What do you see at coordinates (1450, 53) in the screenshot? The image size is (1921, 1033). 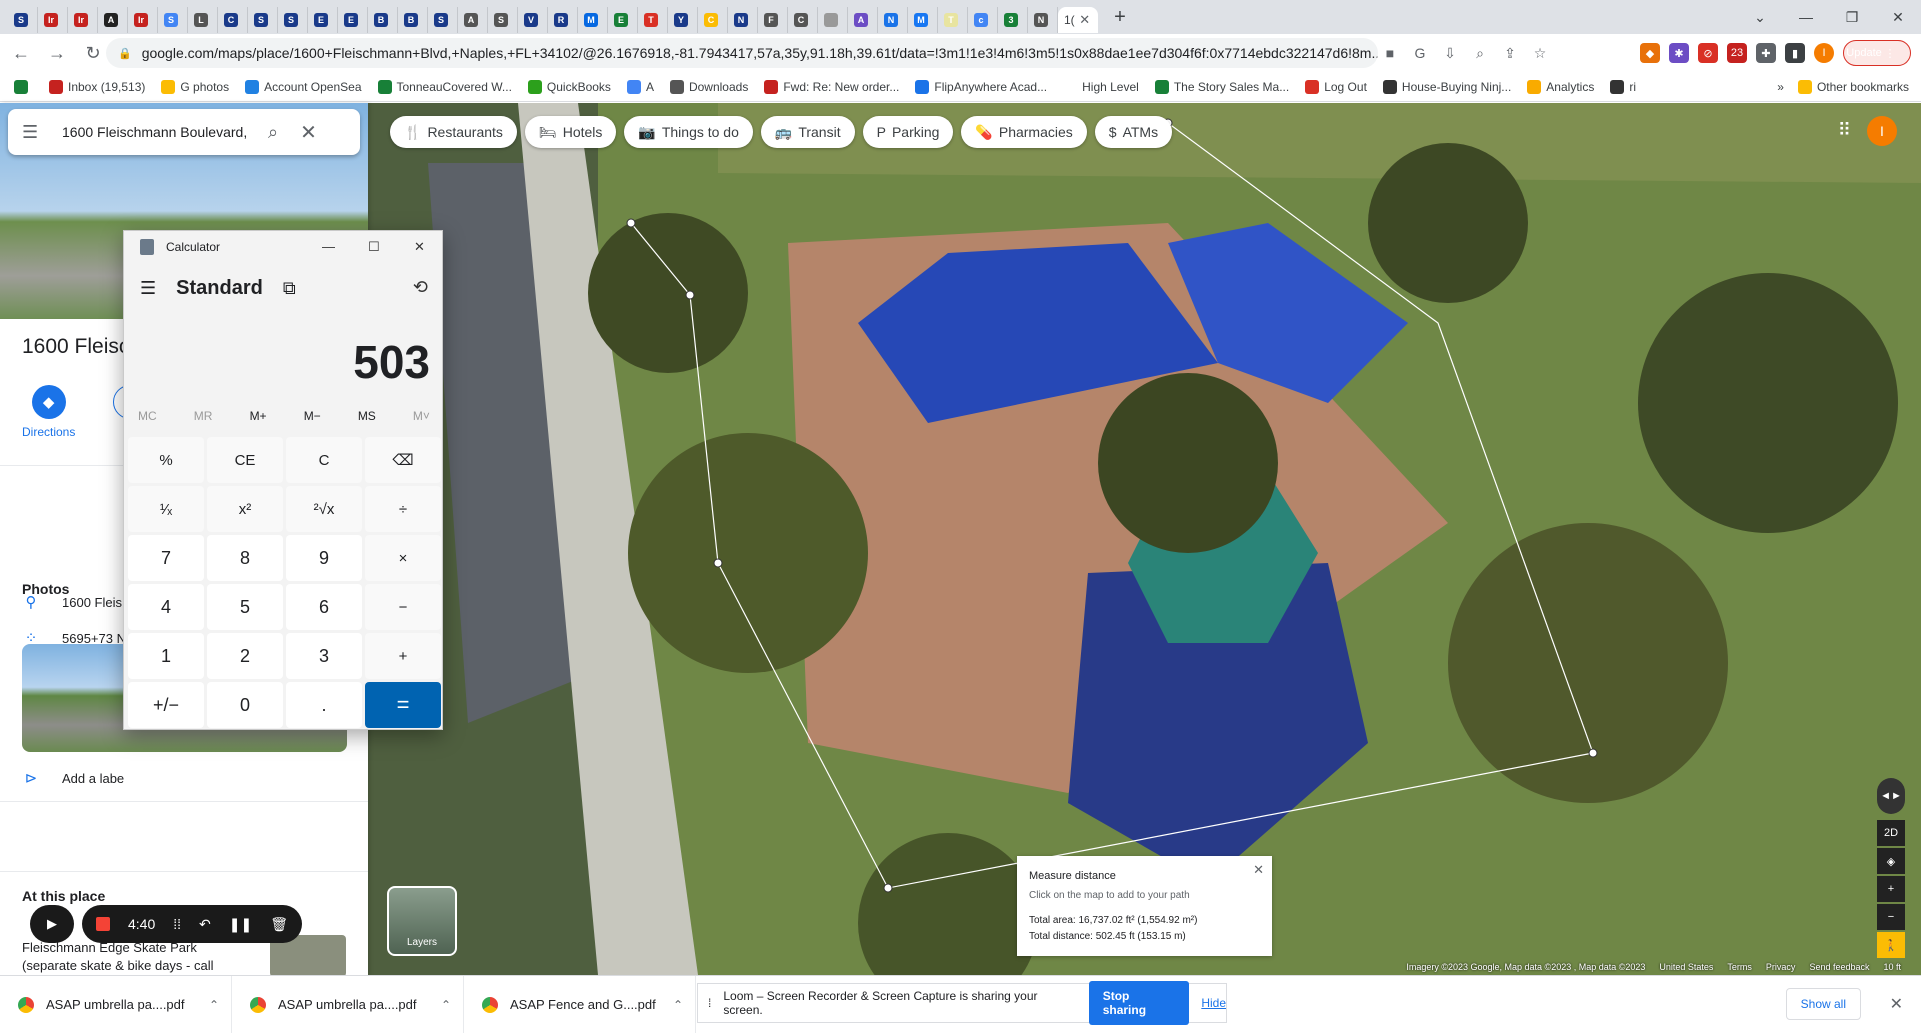 I see `install-icon: ⇩` at bounding box center [1450, 53].